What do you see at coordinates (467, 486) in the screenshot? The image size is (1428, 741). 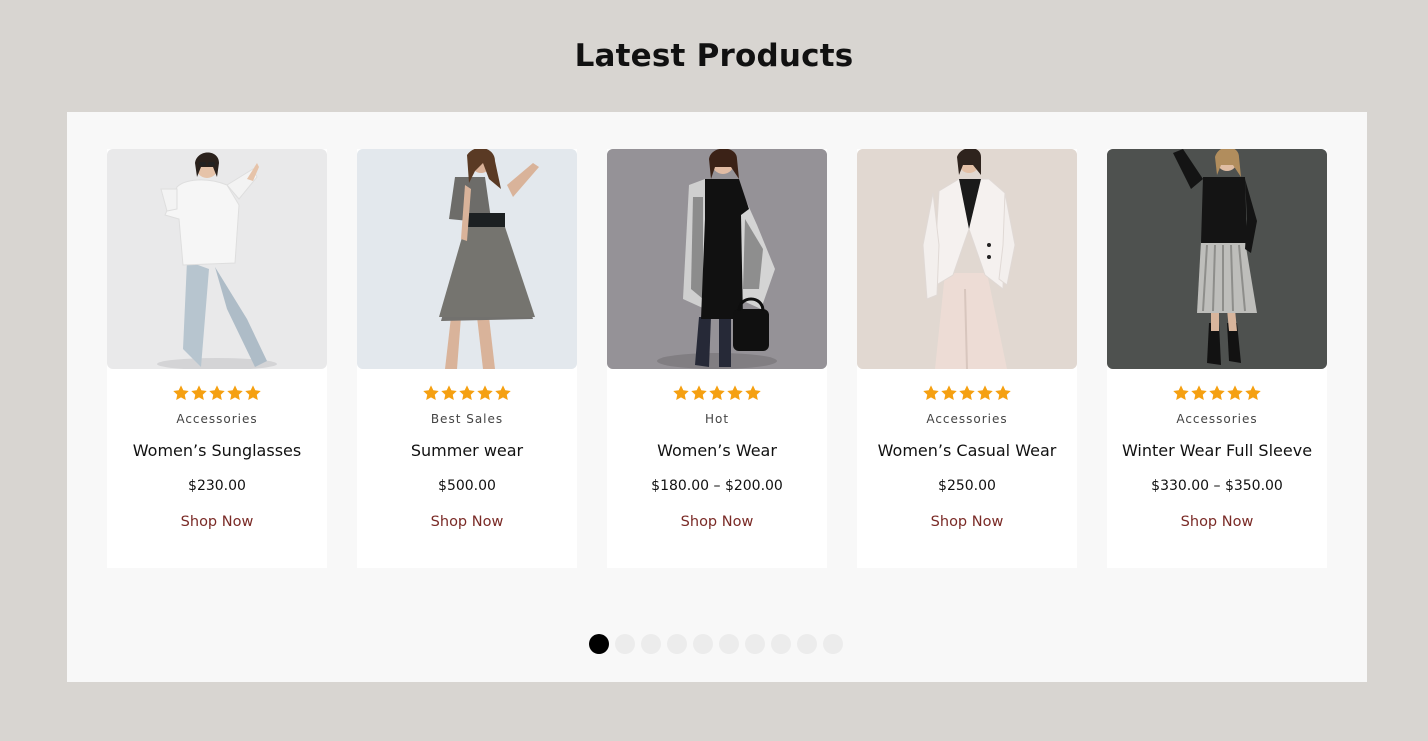 I see `product-price: $500.00` at bounding box center [467, 486].